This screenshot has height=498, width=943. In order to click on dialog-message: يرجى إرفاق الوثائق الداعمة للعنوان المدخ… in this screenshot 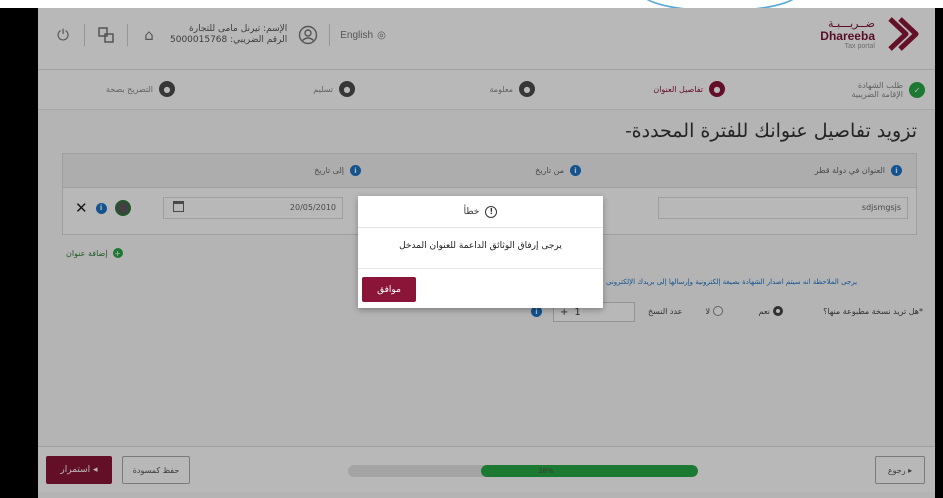, I will do `click(480, 246)`.